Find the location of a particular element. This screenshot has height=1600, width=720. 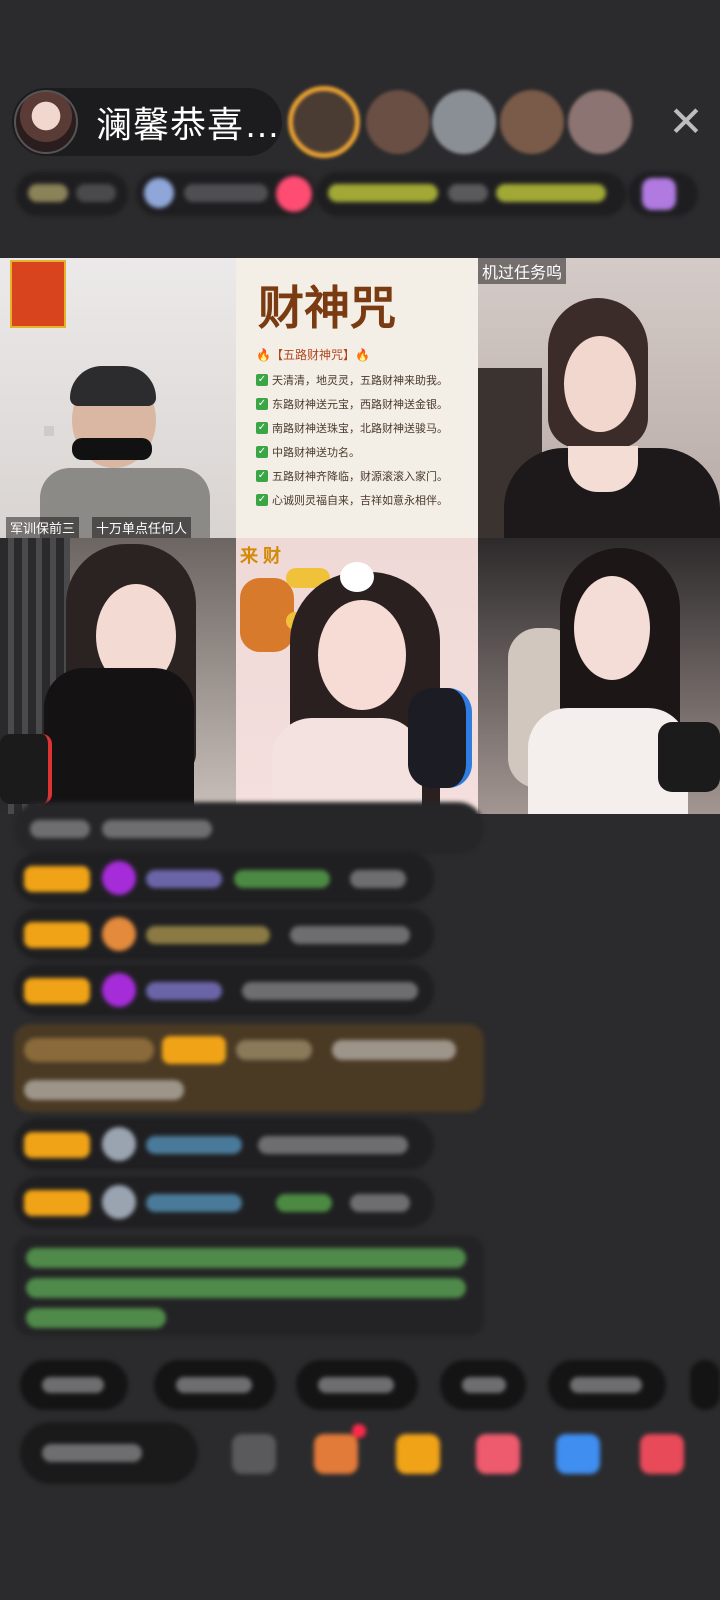

hair is located at coordinates (113, 386).